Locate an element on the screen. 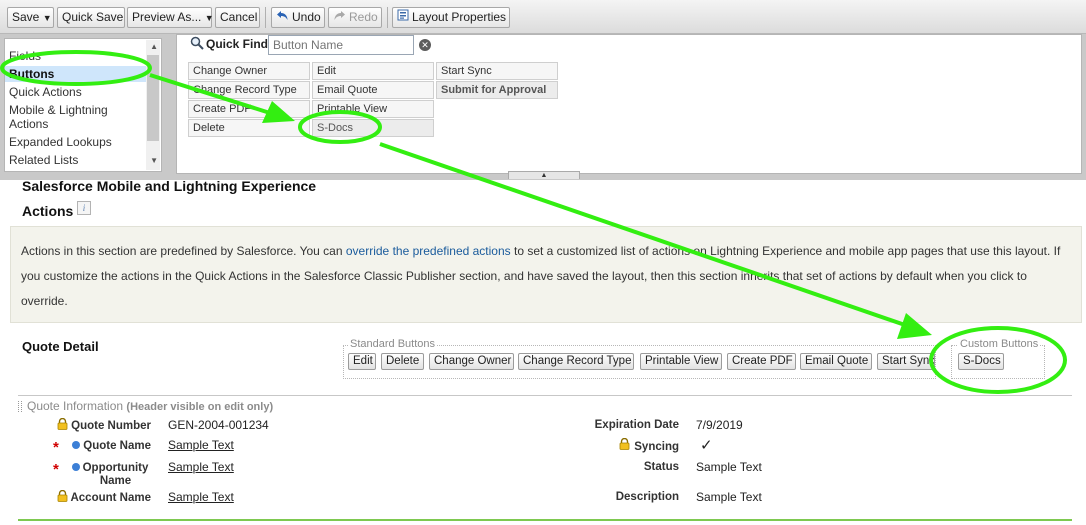  category-quick-actions: Quick Actions is located at coordinates (78, 92).